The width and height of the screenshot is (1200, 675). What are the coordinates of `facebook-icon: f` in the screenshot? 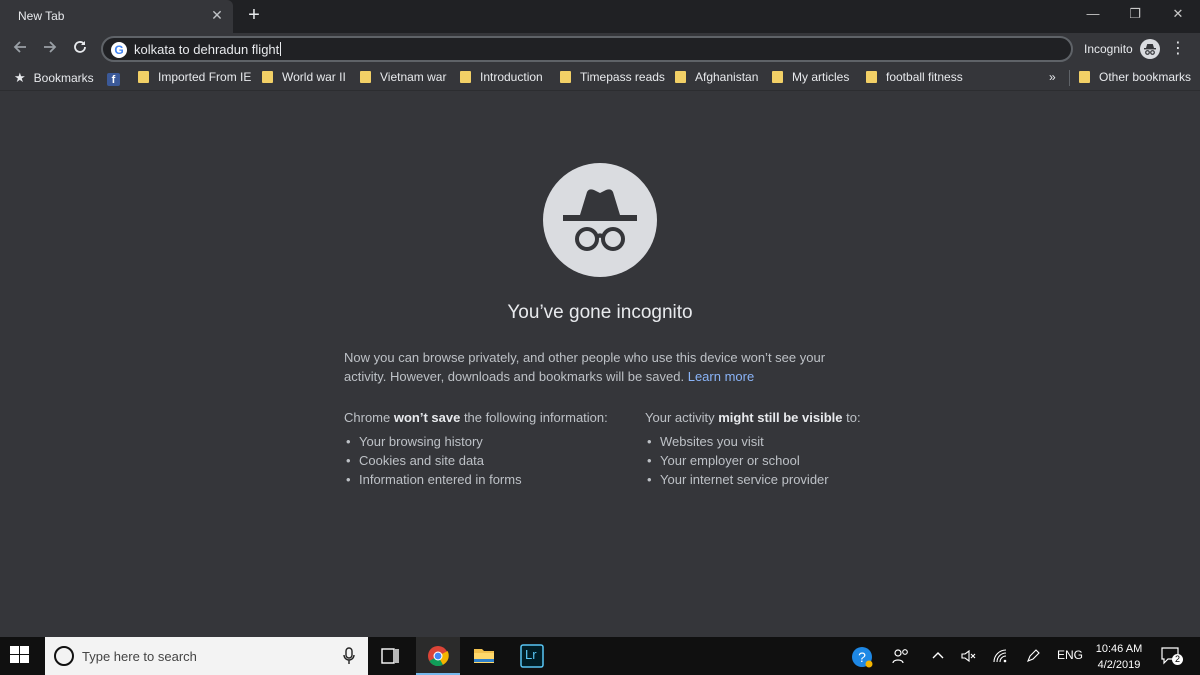 It's located at (113, 79).